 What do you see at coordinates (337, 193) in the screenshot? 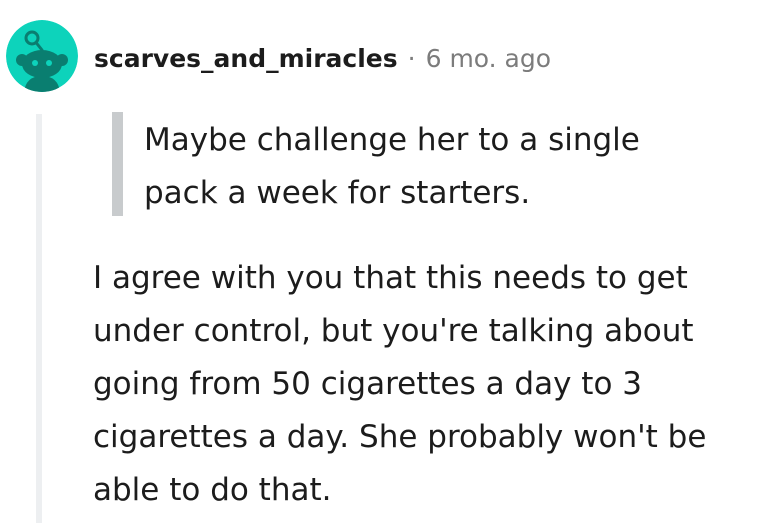
I see `quote-line: pack a week for starters.` at bounding box center [337, 193].